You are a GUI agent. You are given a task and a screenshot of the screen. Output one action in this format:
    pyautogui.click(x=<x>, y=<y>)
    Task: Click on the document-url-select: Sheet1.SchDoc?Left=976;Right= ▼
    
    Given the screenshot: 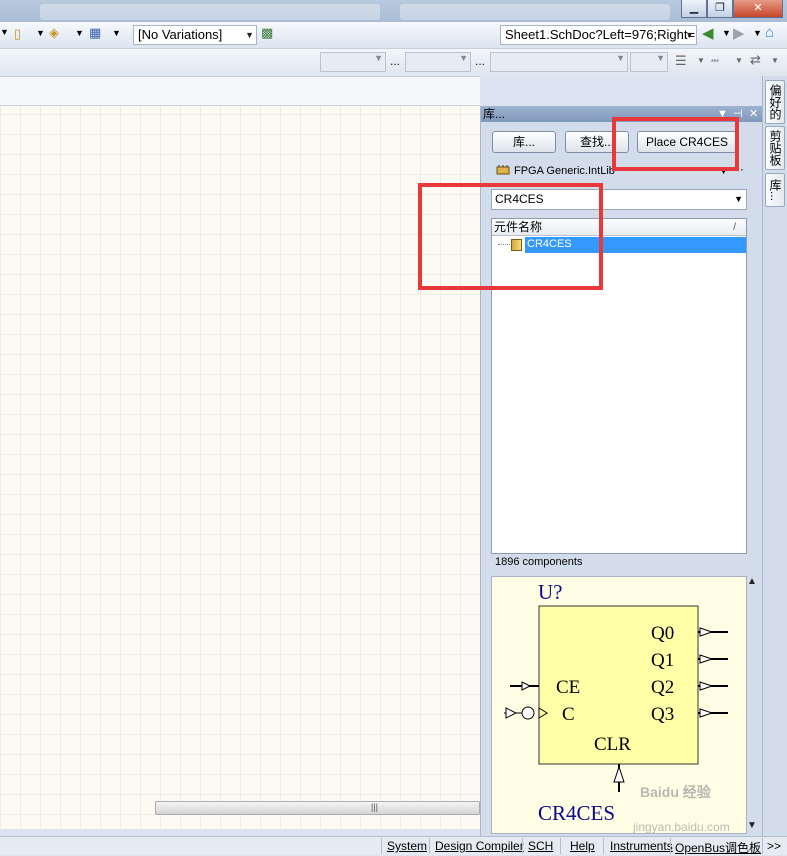 What is the action you would take?
    pyautogui.click(x=598, y=35)
    